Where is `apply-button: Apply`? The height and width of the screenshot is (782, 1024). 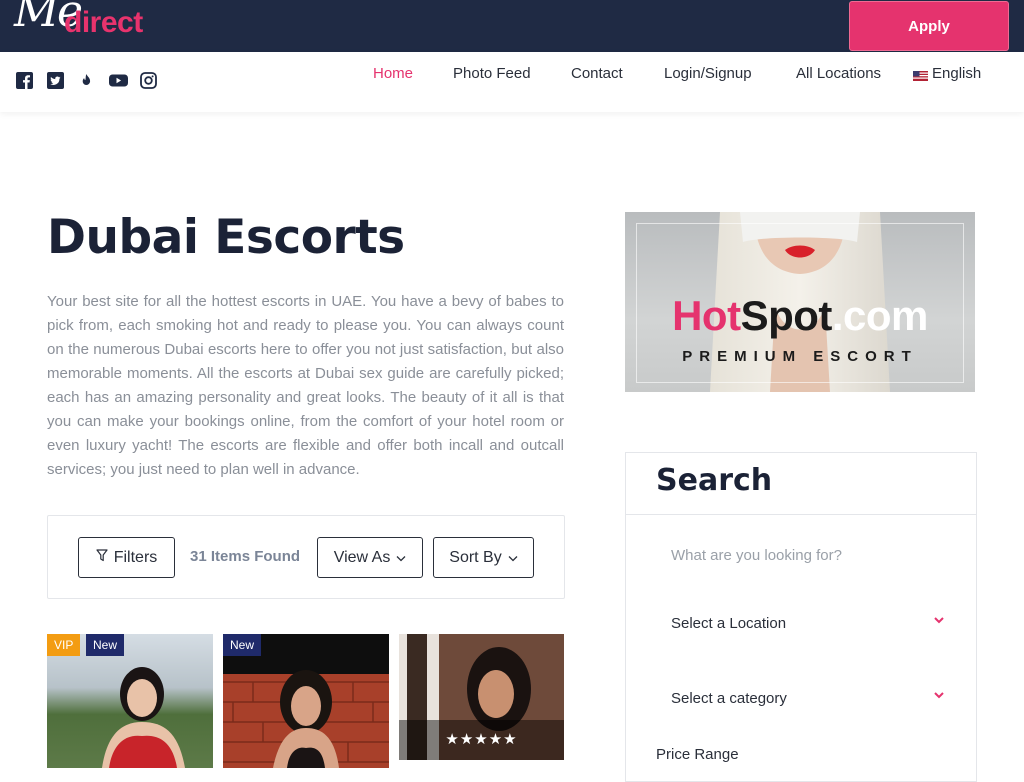
apply-button: Apply is located at coordinates (929, 26).